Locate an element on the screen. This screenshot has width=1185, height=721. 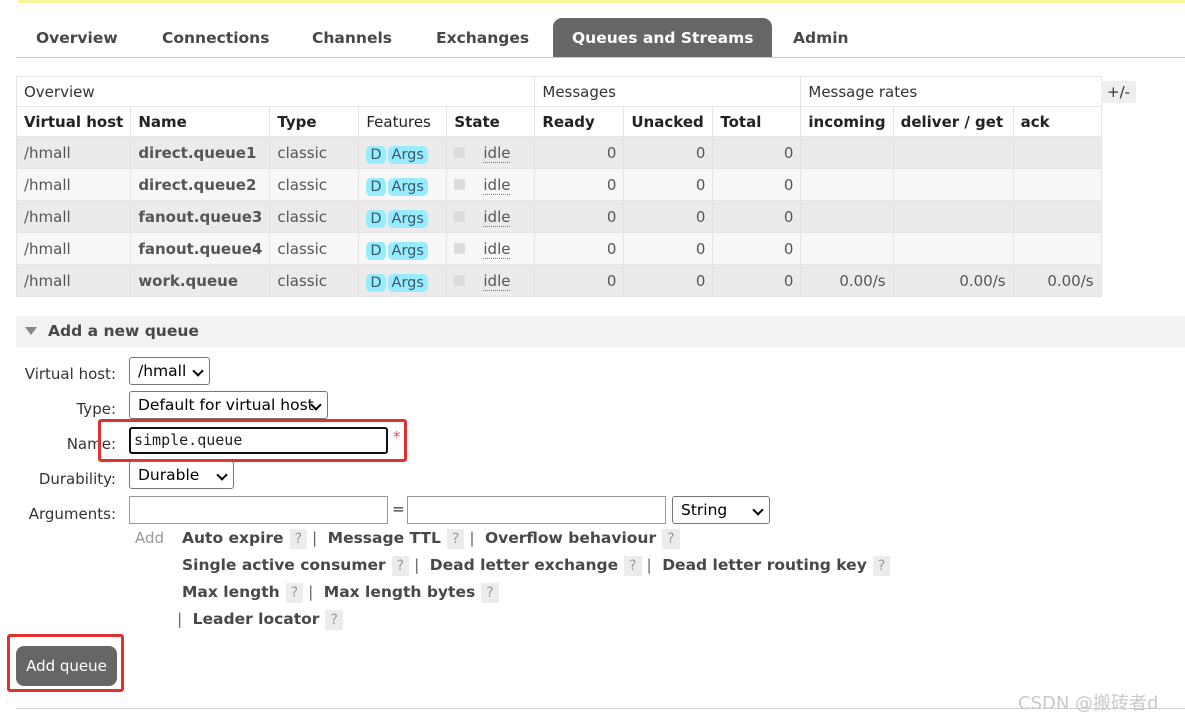
cell-state: idle is located at coordinates (491, 216).